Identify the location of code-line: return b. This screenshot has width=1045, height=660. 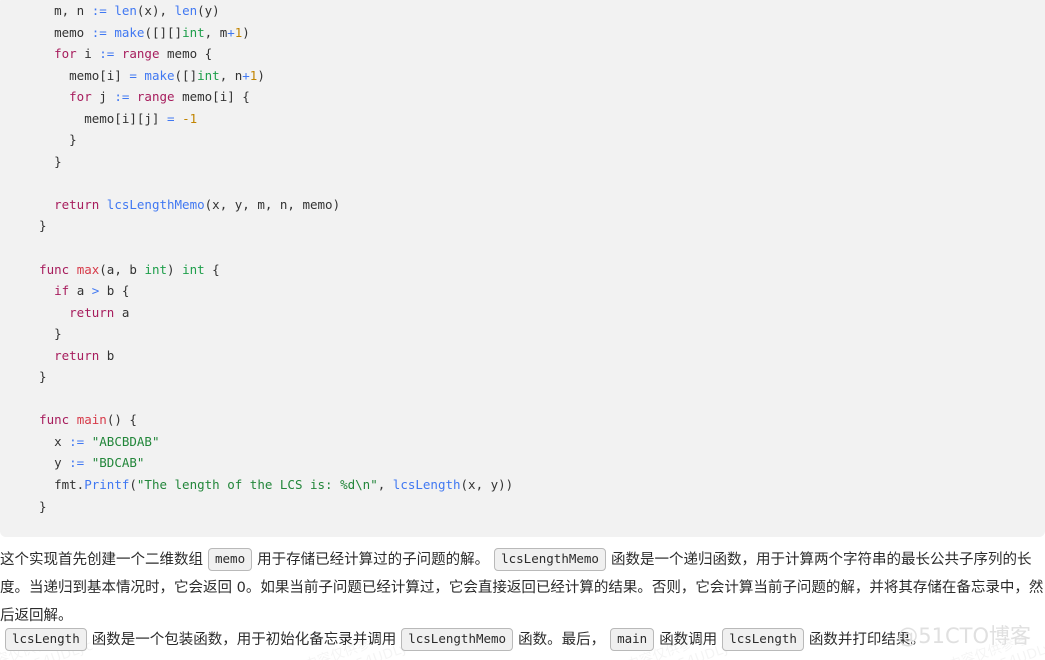
(522, 356).